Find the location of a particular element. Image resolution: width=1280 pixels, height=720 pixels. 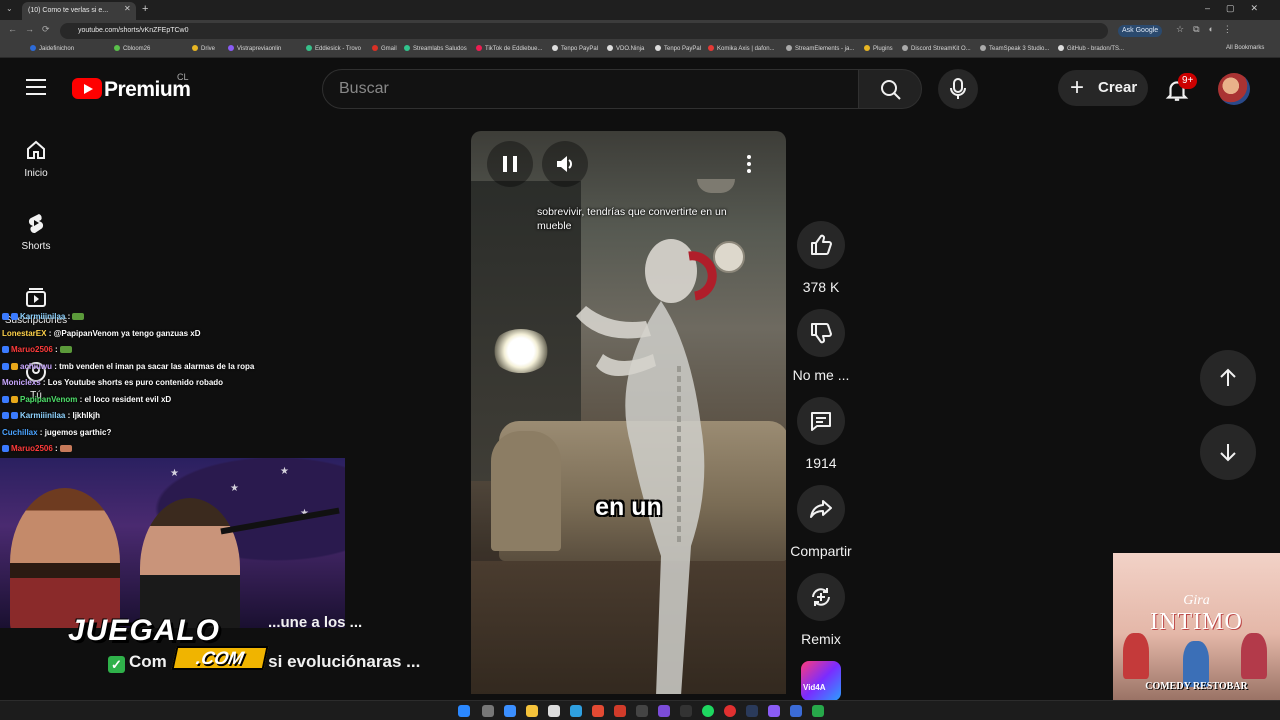

volume-button is located at coordinates (565, 164).